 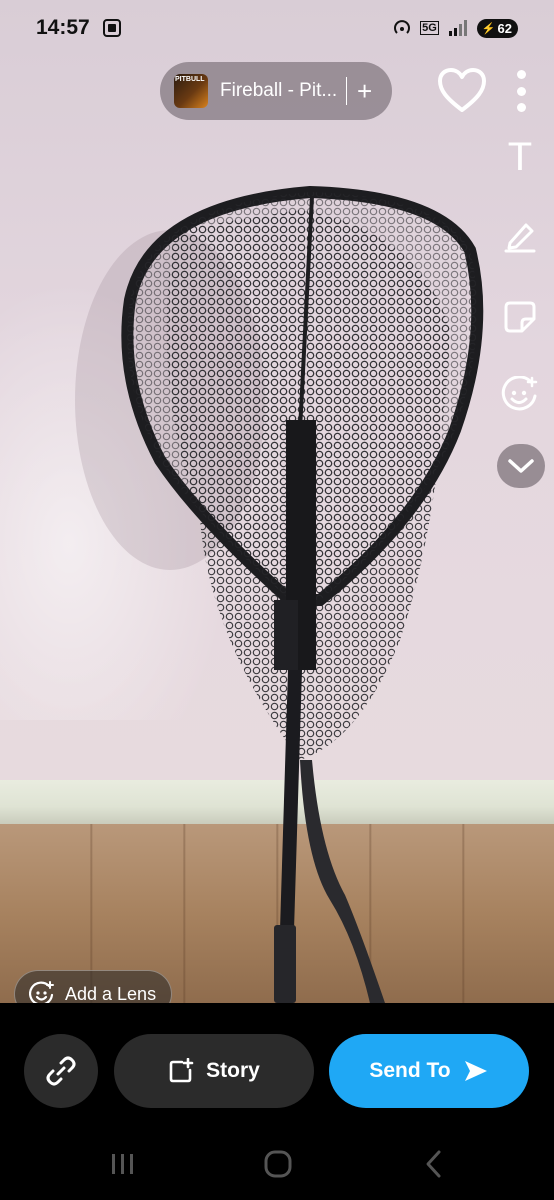 I want to click on album-art-text: PITBULL, so click(x=190, y=79).